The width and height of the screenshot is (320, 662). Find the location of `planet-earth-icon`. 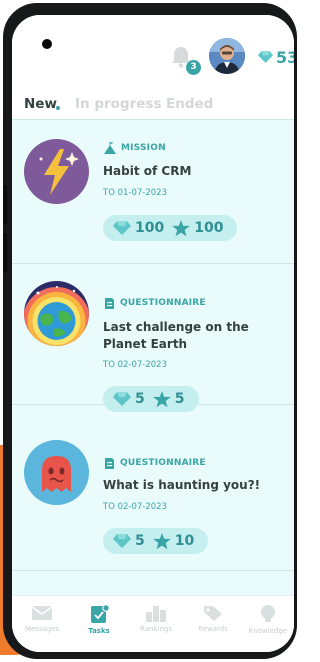

planet-earth-icon is located at coordinates (56, 313).